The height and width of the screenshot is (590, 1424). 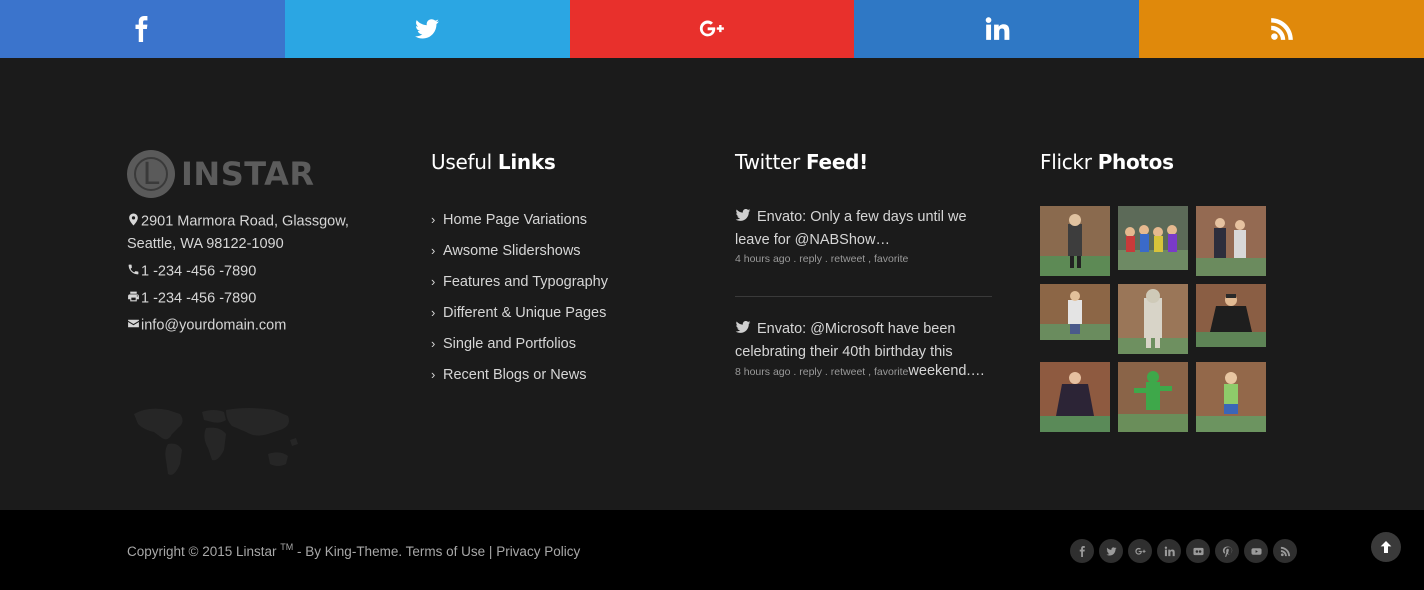 I want to click on footer-facebook-button, so click(x=1082, y=551).